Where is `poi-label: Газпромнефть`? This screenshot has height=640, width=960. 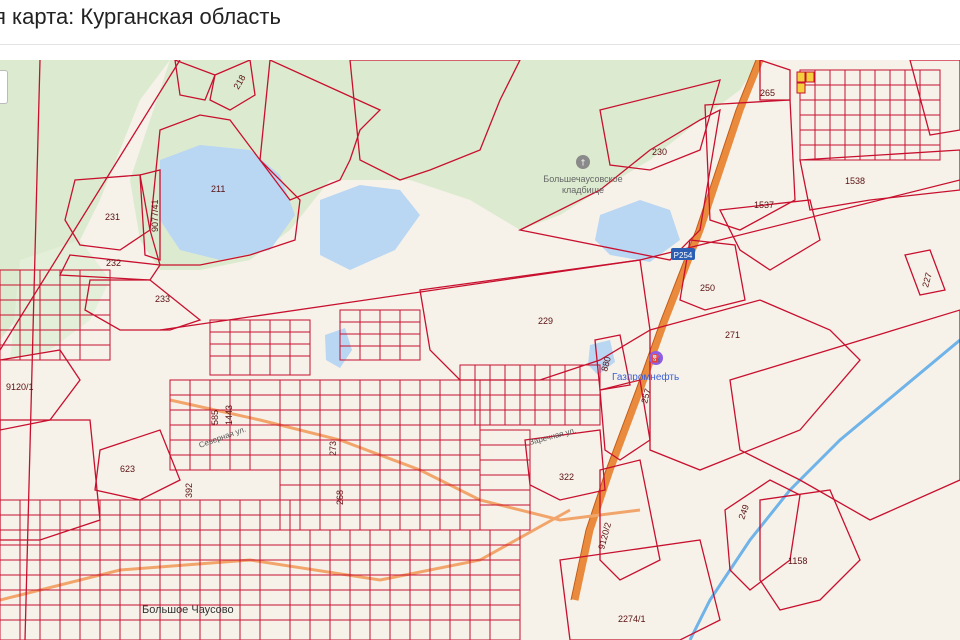
poi-label: Газпромнефть is located at coordinates (645, 377).